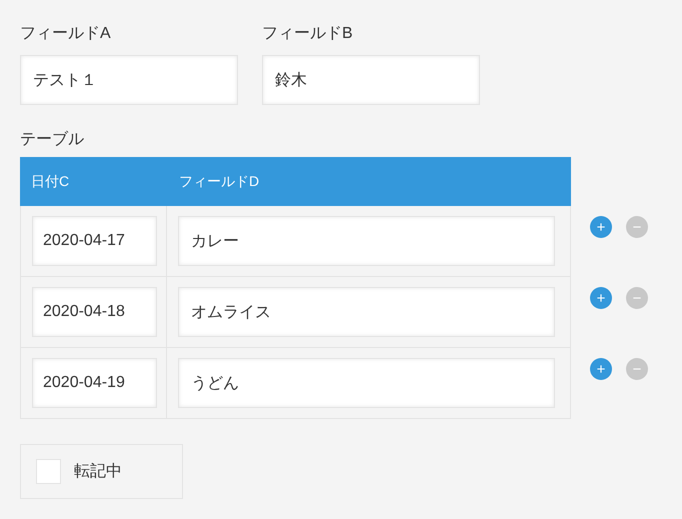 This screenshot has height=519, width=682. What do you see at coordinates (366, 241) in the screenshot?
I see `input-field: カレー` at bounding box center [366, 241].